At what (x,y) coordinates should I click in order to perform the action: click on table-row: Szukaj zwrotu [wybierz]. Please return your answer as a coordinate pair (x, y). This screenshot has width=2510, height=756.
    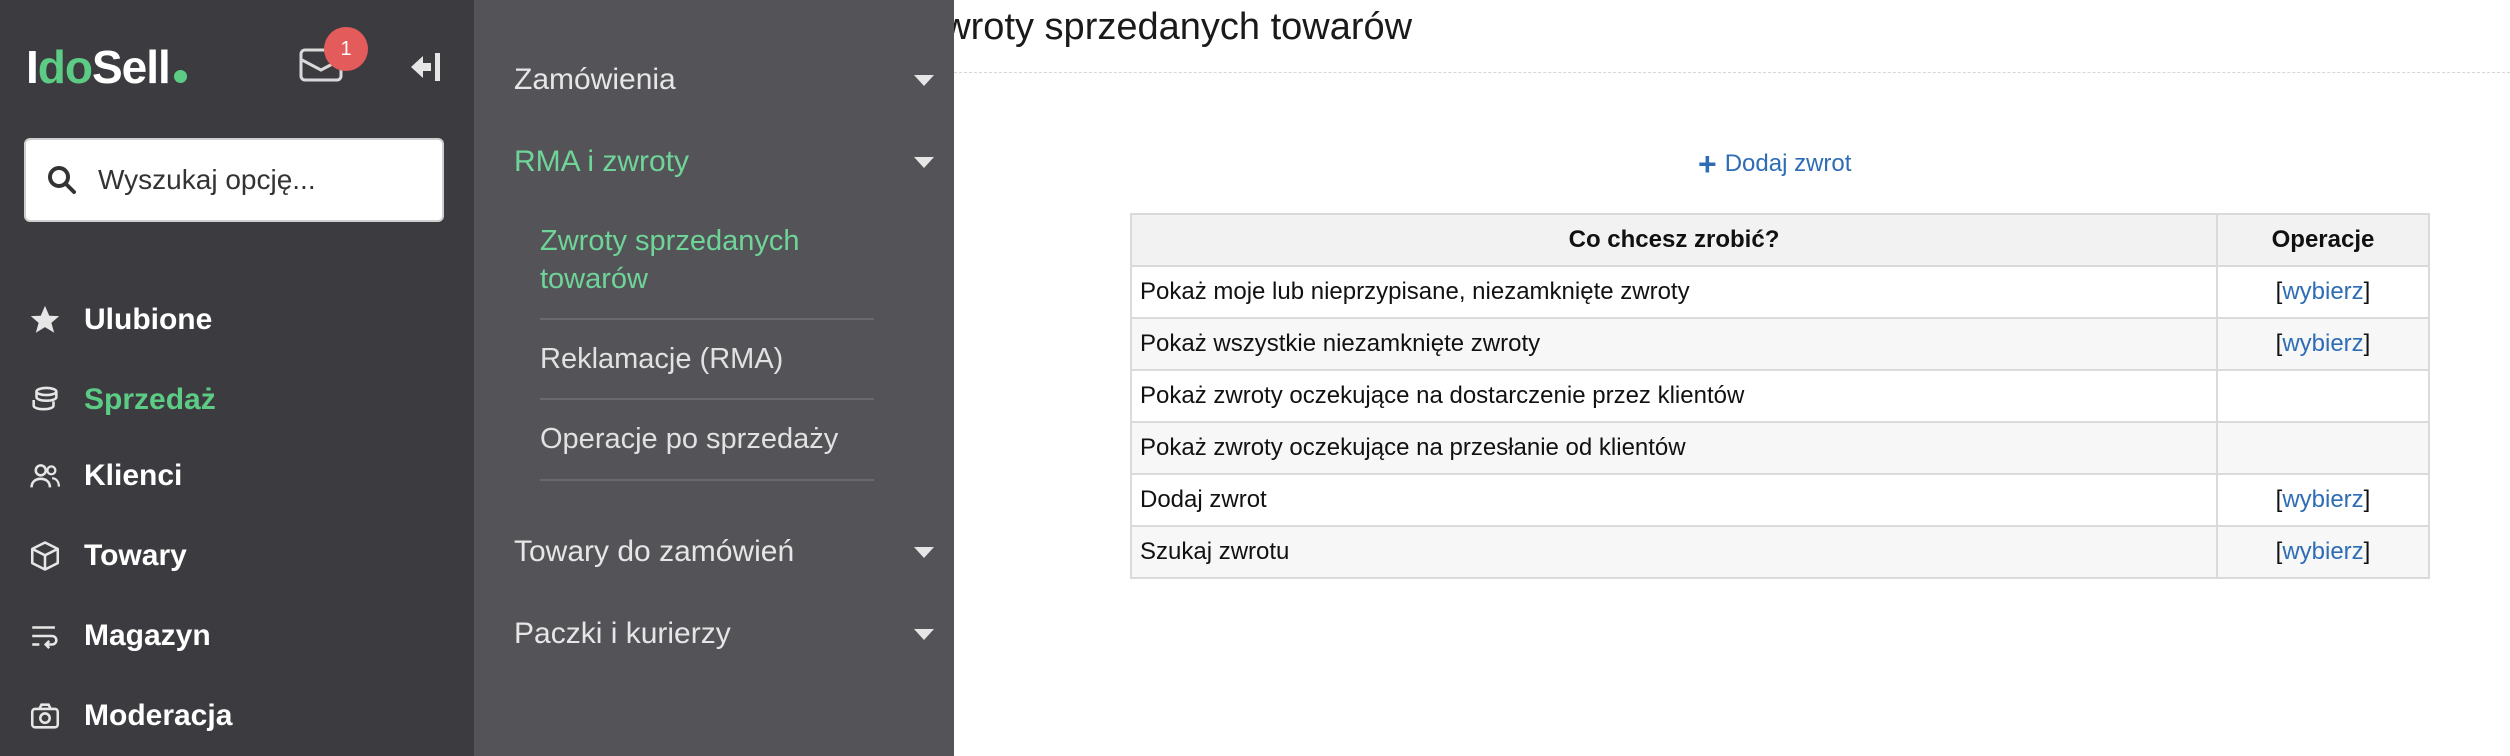
    Looking at the image, I should click on (1780, 552).